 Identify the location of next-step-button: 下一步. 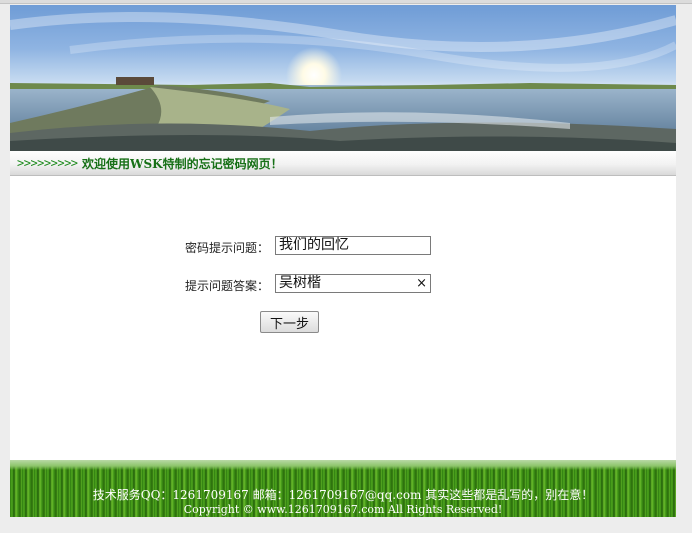
(289, 322).